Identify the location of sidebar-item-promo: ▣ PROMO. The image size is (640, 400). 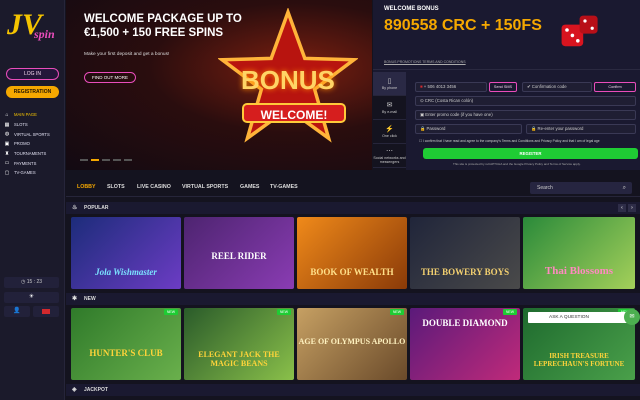
(33, 144).